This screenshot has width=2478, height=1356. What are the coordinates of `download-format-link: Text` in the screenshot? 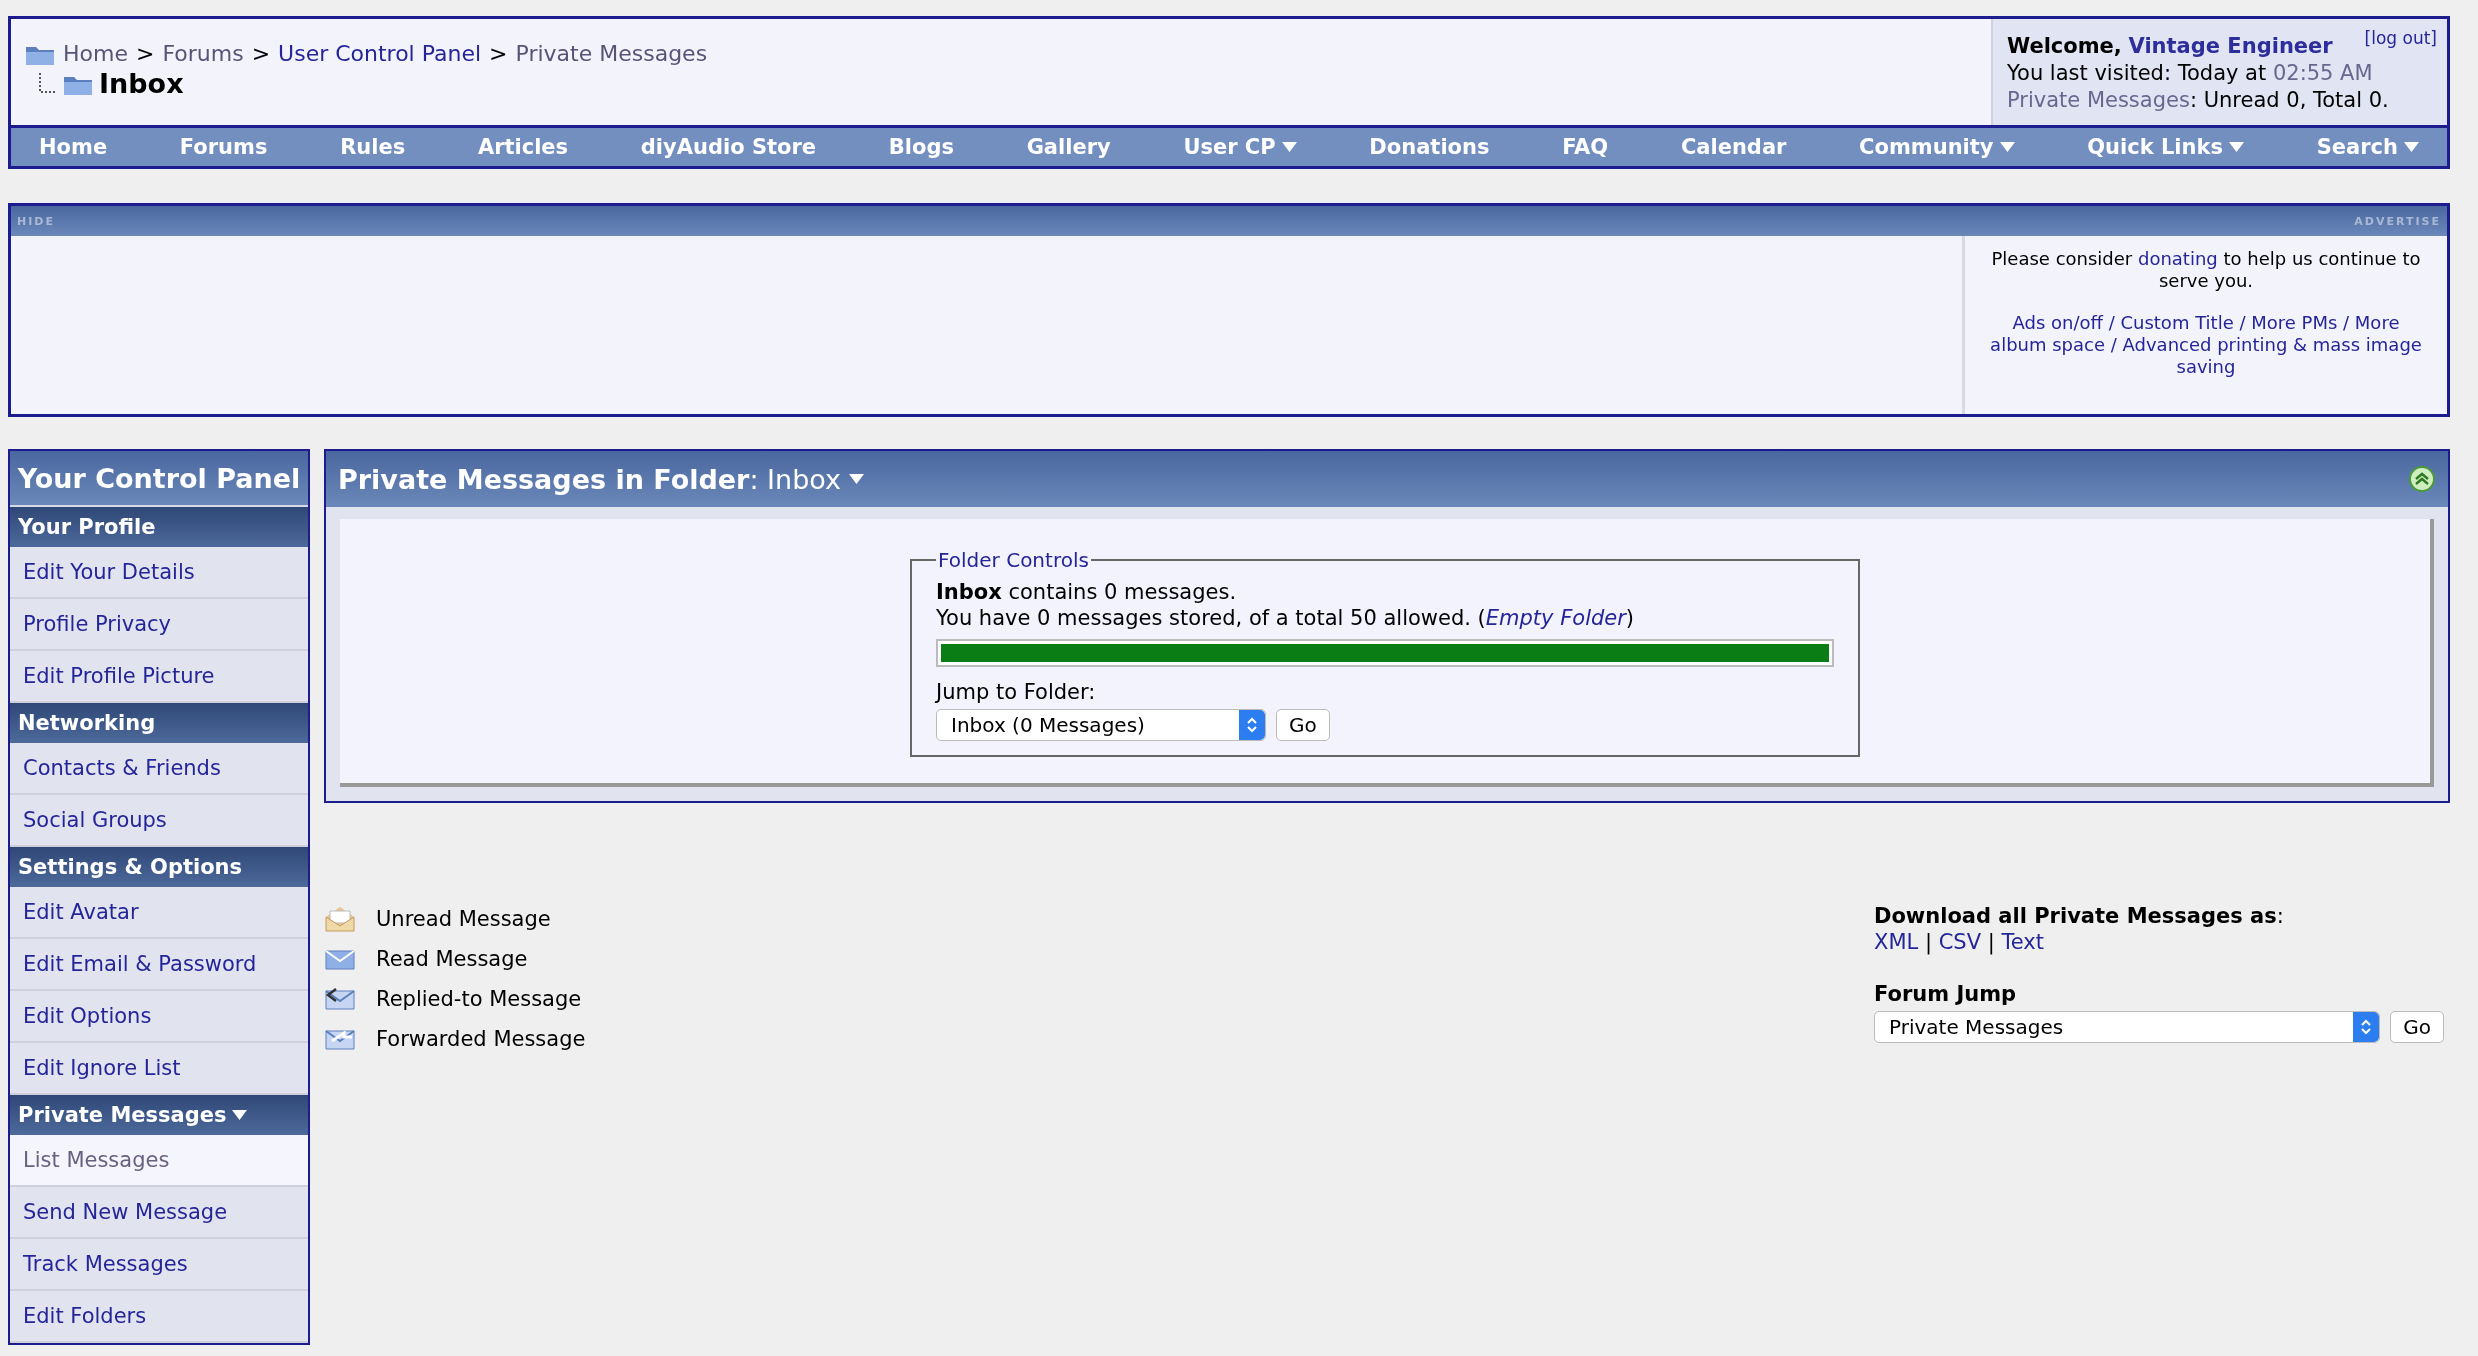 It's located at (2022, 942).